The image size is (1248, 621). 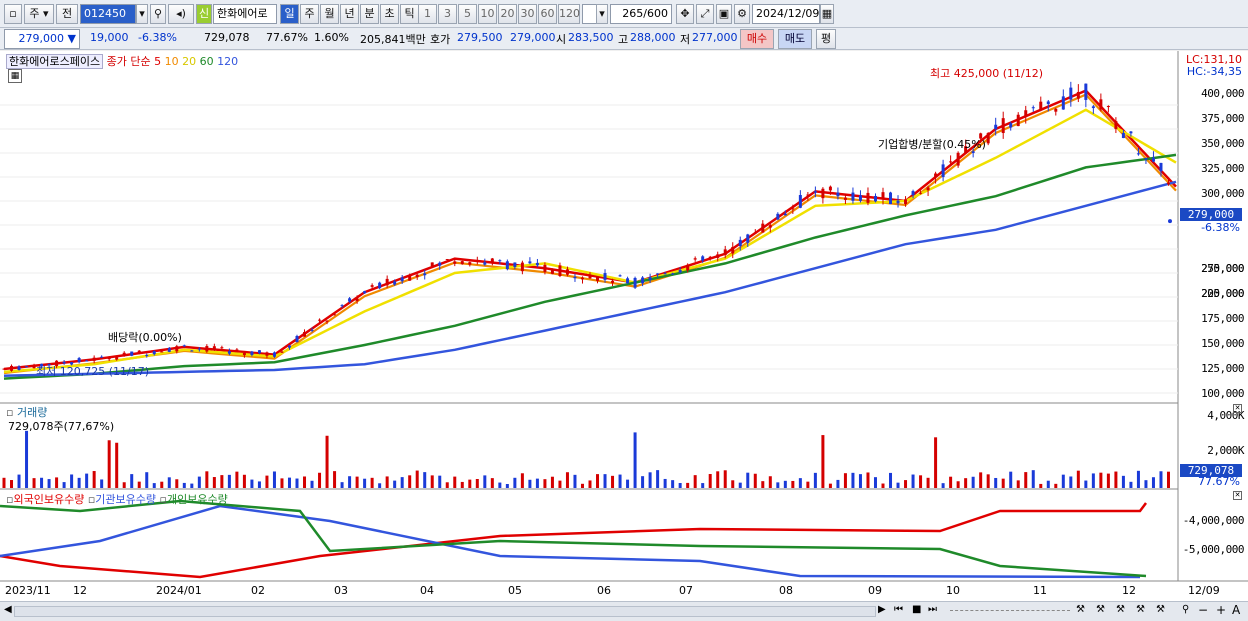 What do you see at coordinates (1010, 612) in the screenshot?
I see `speed-slider` at bounding box center [1010, 612].